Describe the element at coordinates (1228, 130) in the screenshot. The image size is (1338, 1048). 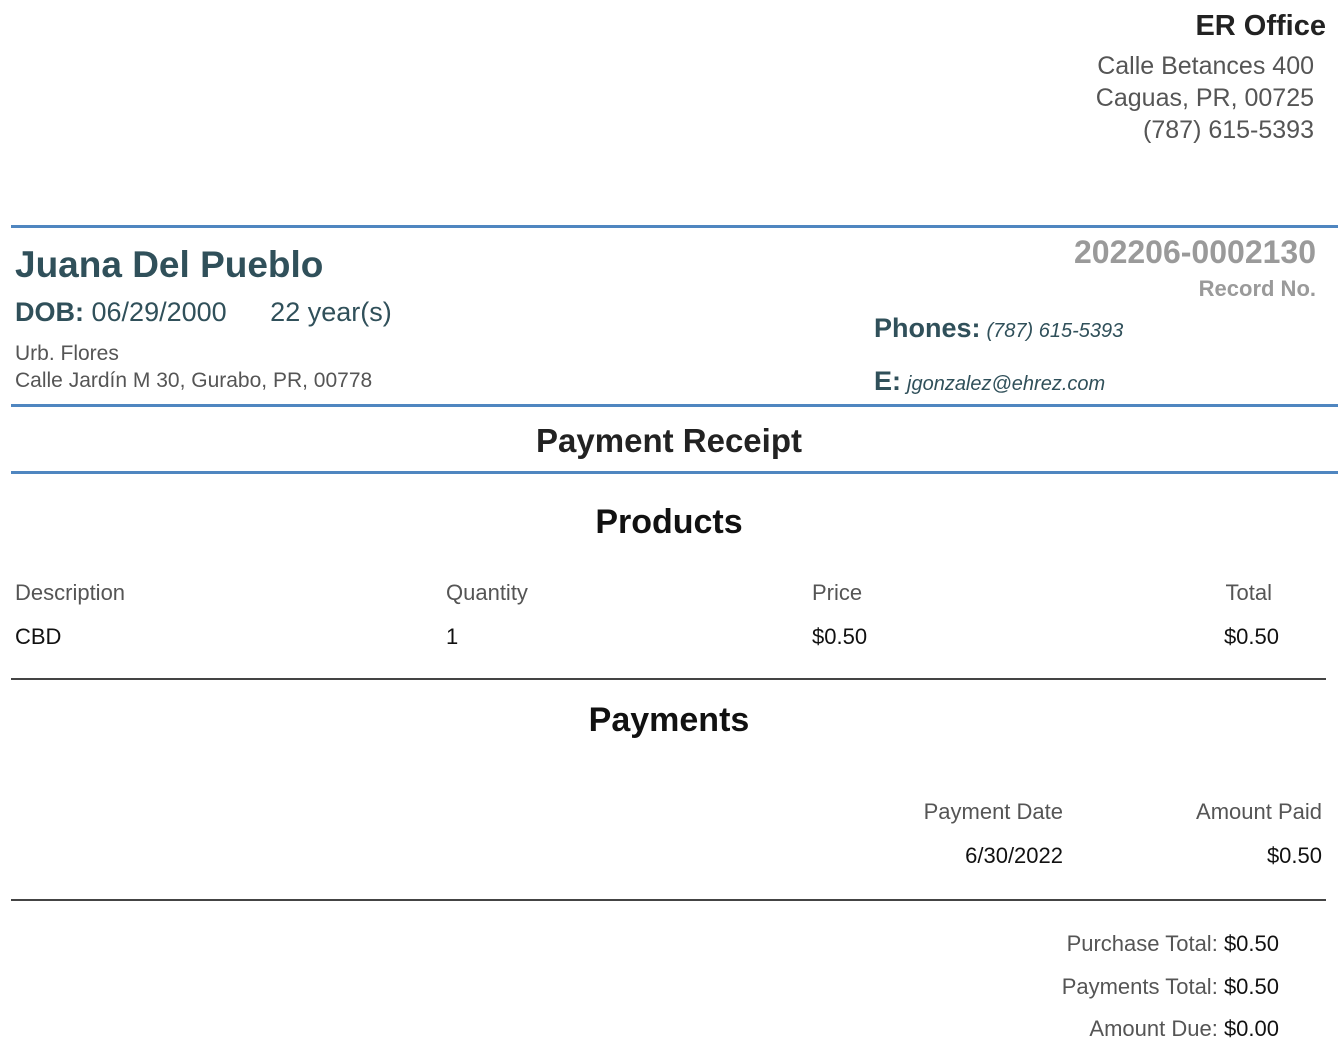
I see `office-phone: (787) 615-5393` at that location.